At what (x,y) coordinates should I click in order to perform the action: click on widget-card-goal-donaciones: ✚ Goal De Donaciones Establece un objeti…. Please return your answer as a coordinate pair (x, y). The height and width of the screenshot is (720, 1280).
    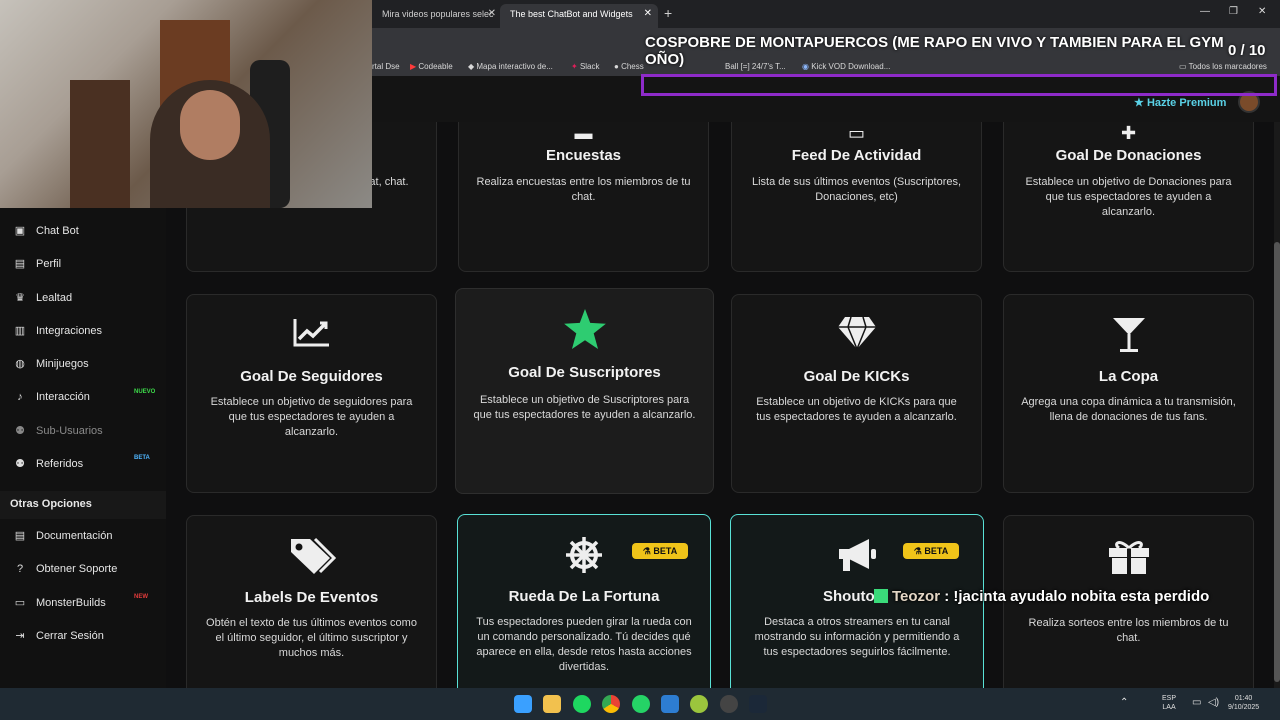
    Looking at the image, I should click on (1128, 197).